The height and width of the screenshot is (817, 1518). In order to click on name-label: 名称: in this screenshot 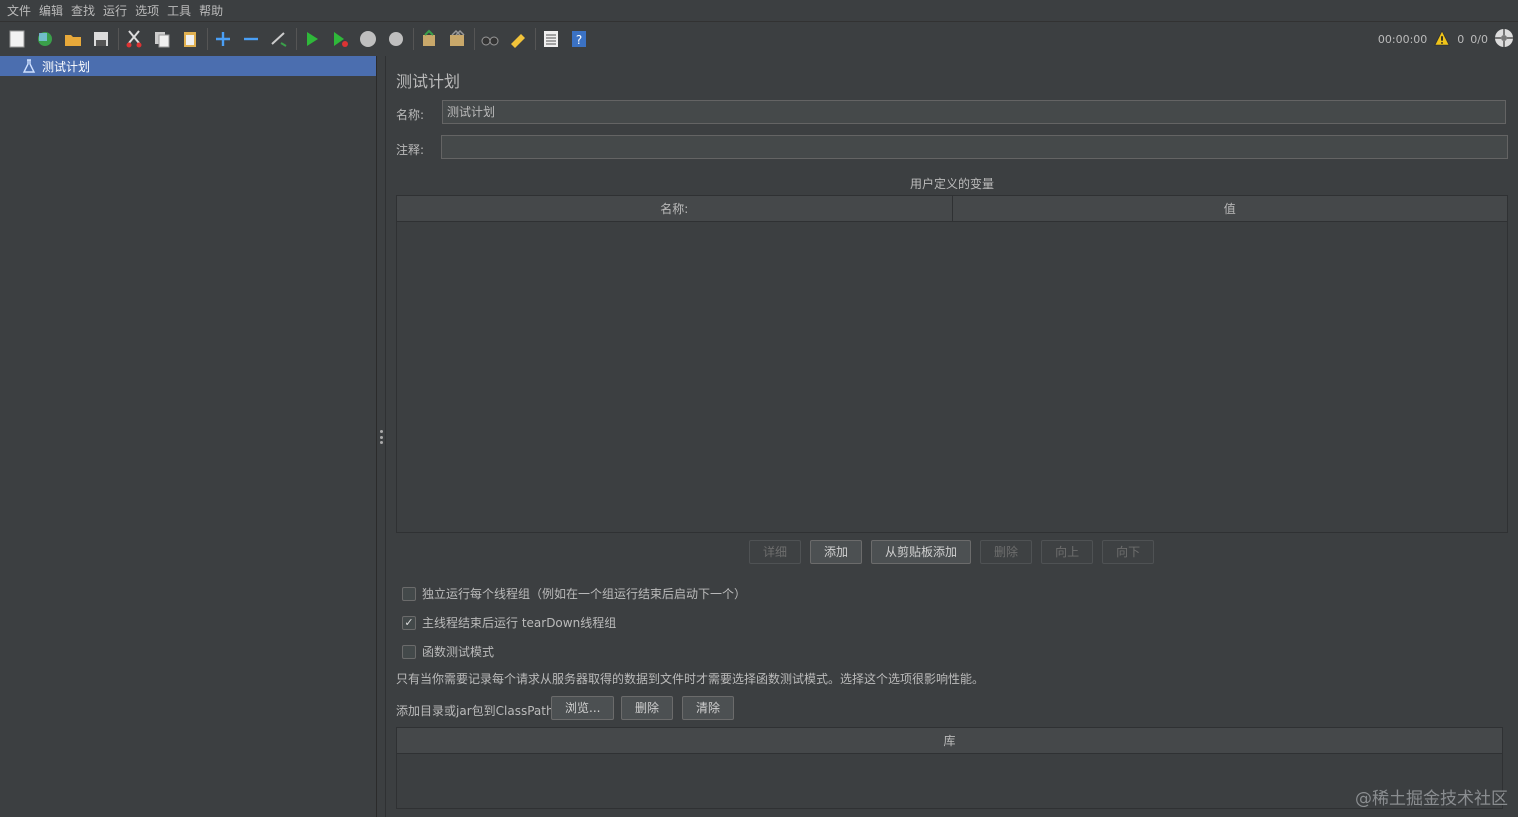, I will do `click(410, 115)`.